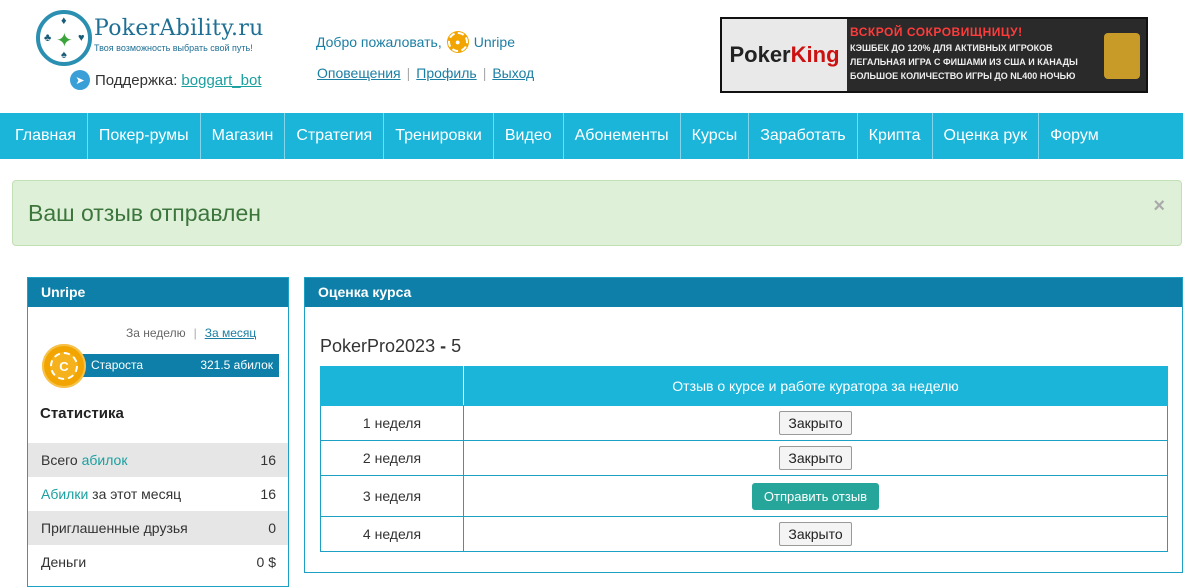 This screenshot has width=1183, height=587. What do you see at coordinates (597, 213) in the screenshot?
I see `success-alert: Ваш отзыв отправлен ×` at bounding box center [597, 213].